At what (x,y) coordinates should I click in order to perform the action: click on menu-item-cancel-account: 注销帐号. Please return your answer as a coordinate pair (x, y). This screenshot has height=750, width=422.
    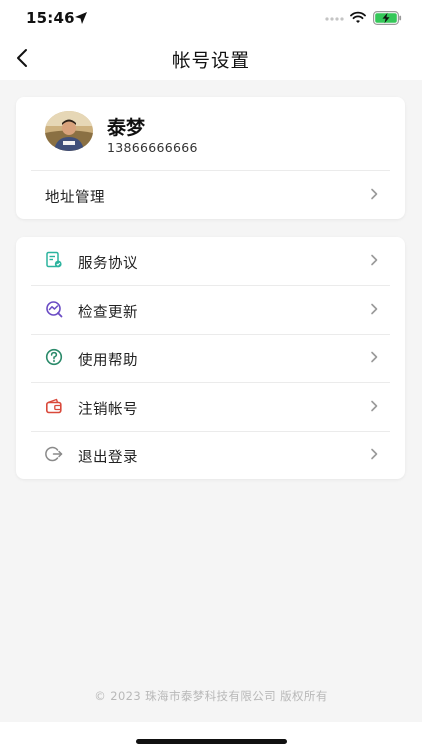
    Looking at the image, I should click on (210, 407).